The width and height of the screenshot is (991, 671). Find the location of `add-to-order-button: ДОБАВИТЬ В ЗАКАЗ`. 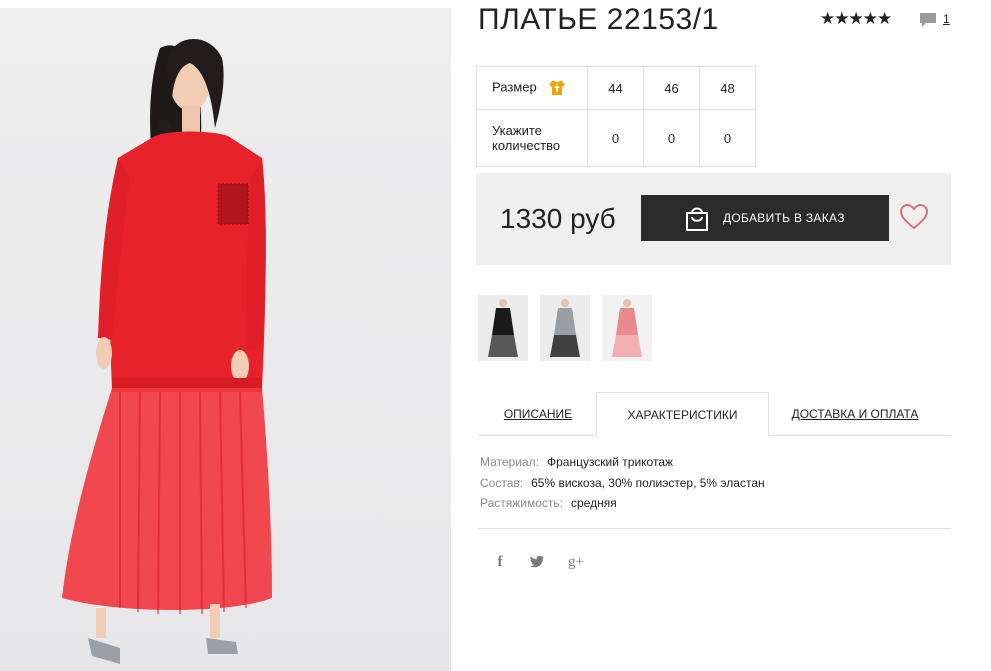

add-to-order-button: ДОБАВИТЬ В ЗАКАЗ is located at coordinates (765, 218).